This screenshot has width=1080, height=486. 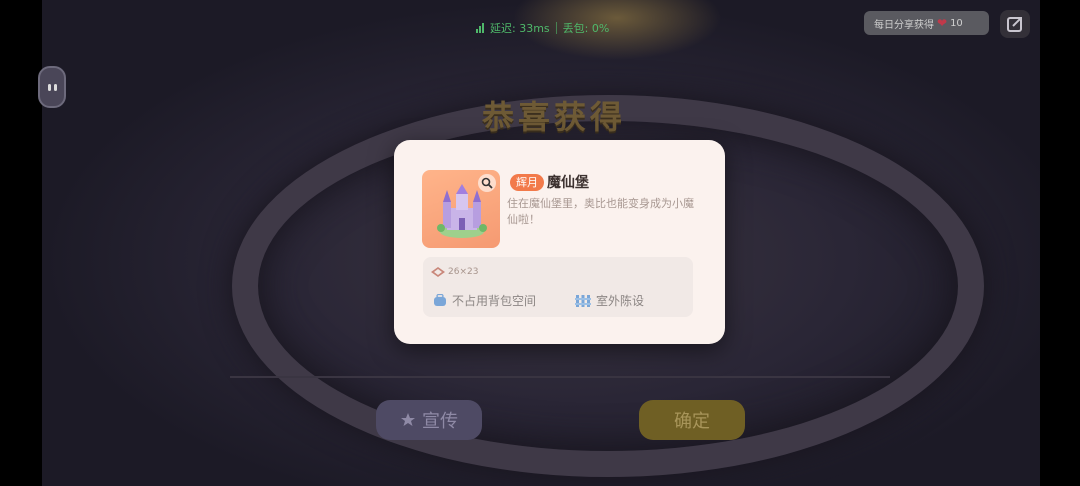 I want to click on signal-icon, so click(x=480, y=28).